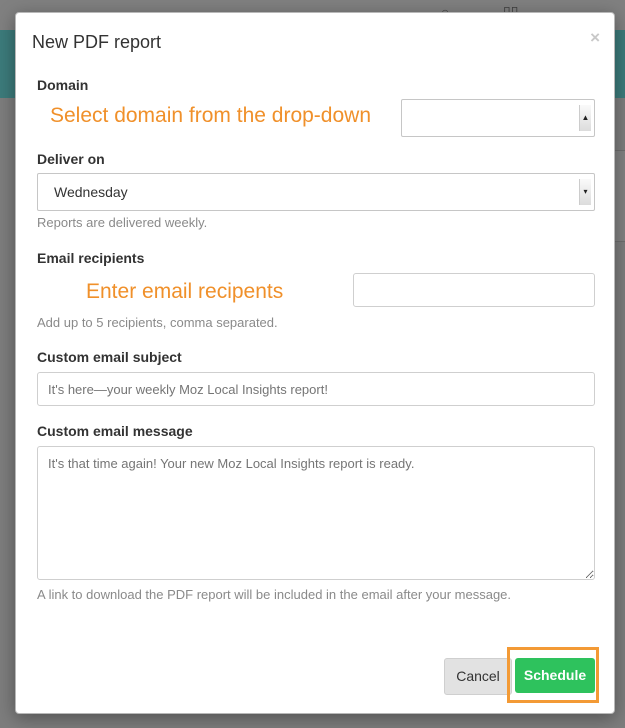 Image resolution: width=625 pixels, height=728 pixels. Describe the element at coordinates (210, 115) in the screenshot. I see `domain-annotation: Select domain from the drop-down` at that location.